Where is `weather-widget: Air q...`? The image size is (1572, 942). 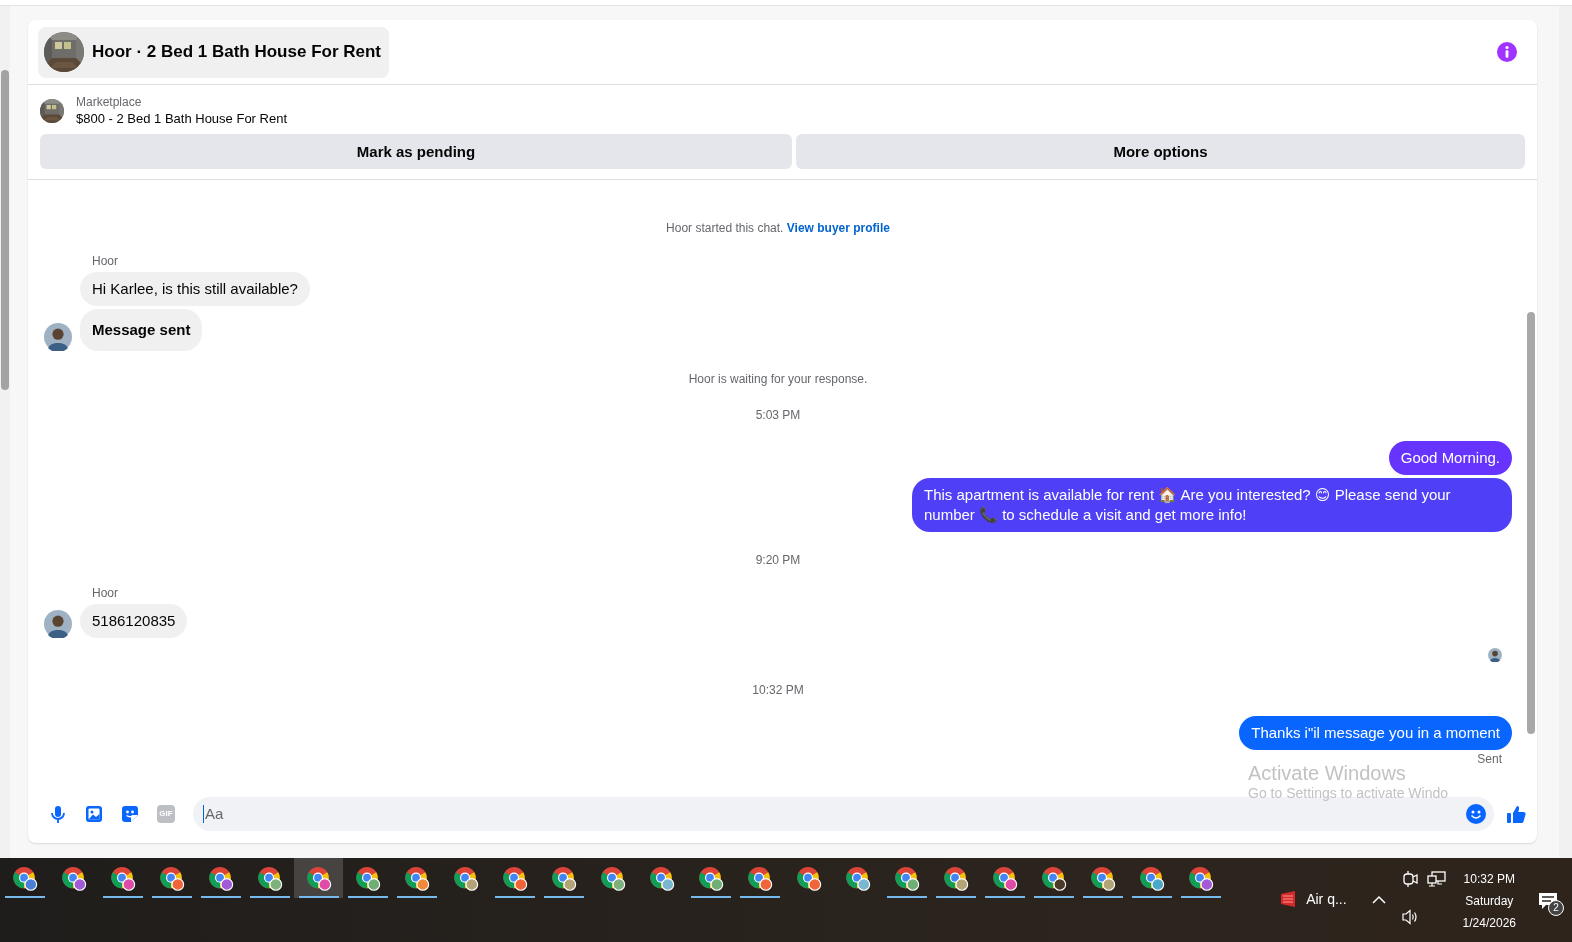
weather-widget: Air q... is located at coordinates (1312, 899).